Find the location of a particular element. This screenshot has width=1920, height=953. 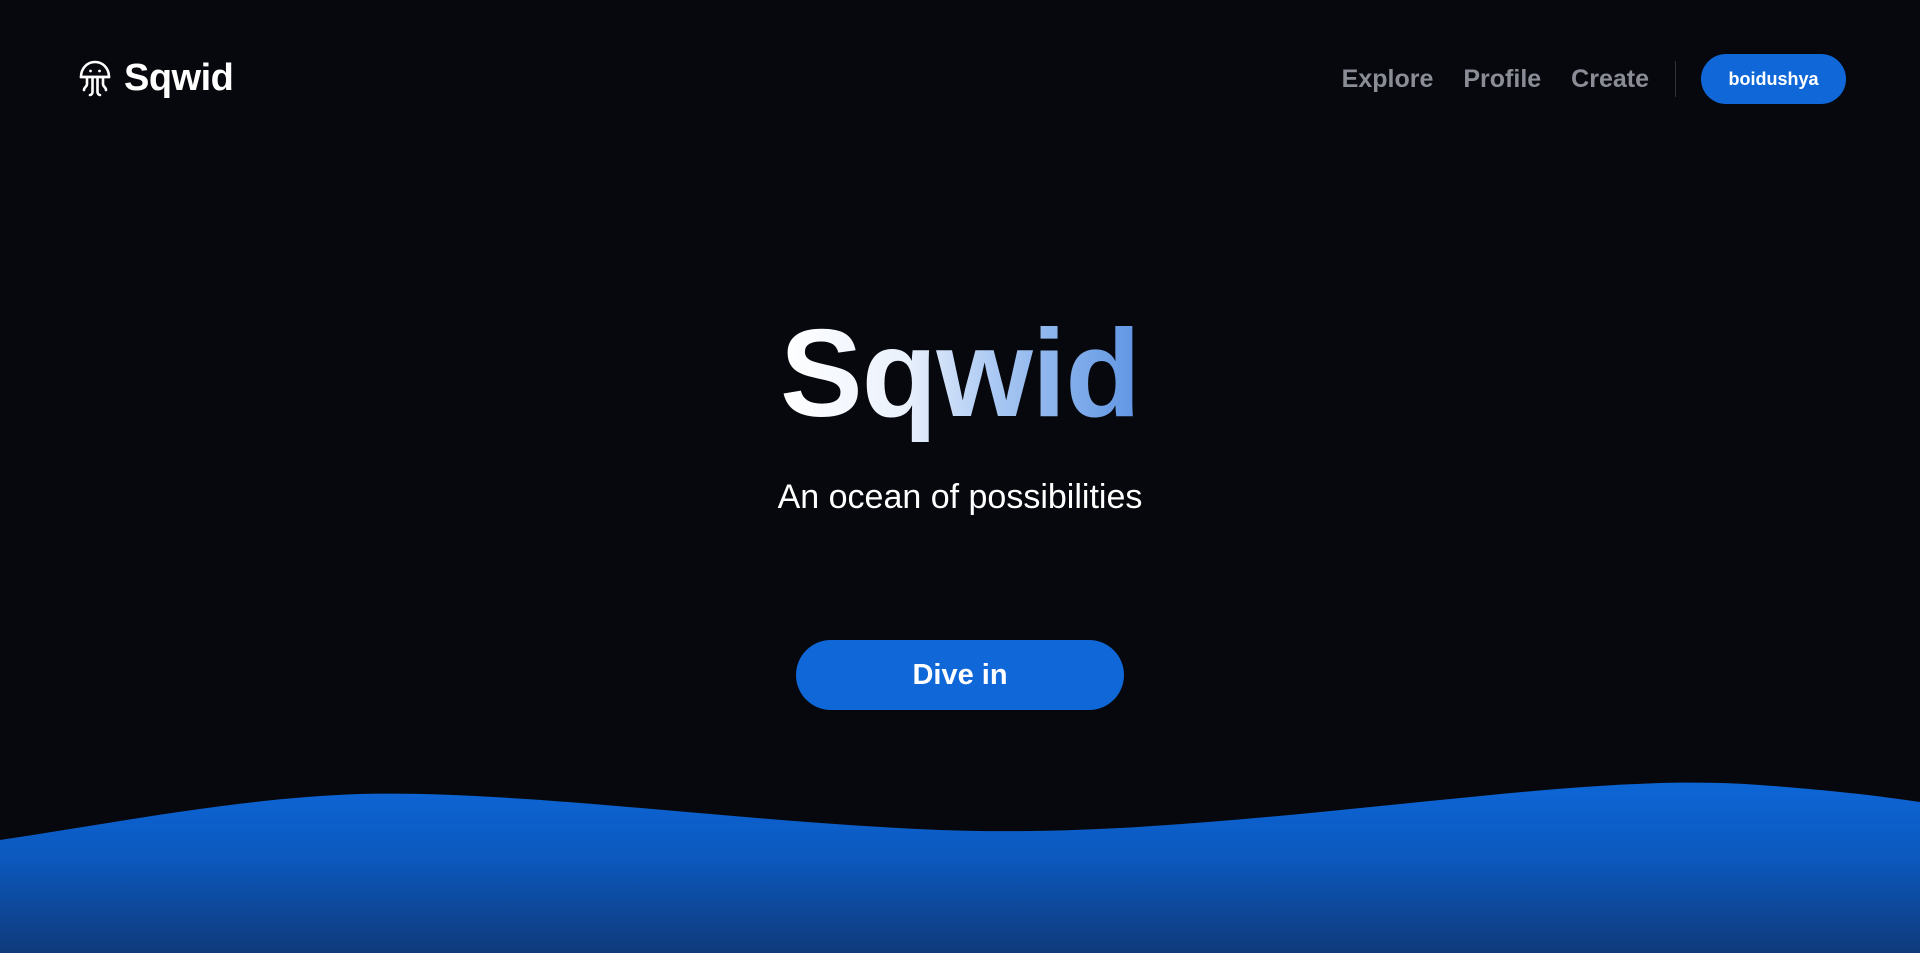

nav-link-create: Create is located at coordinates (1610, 79).